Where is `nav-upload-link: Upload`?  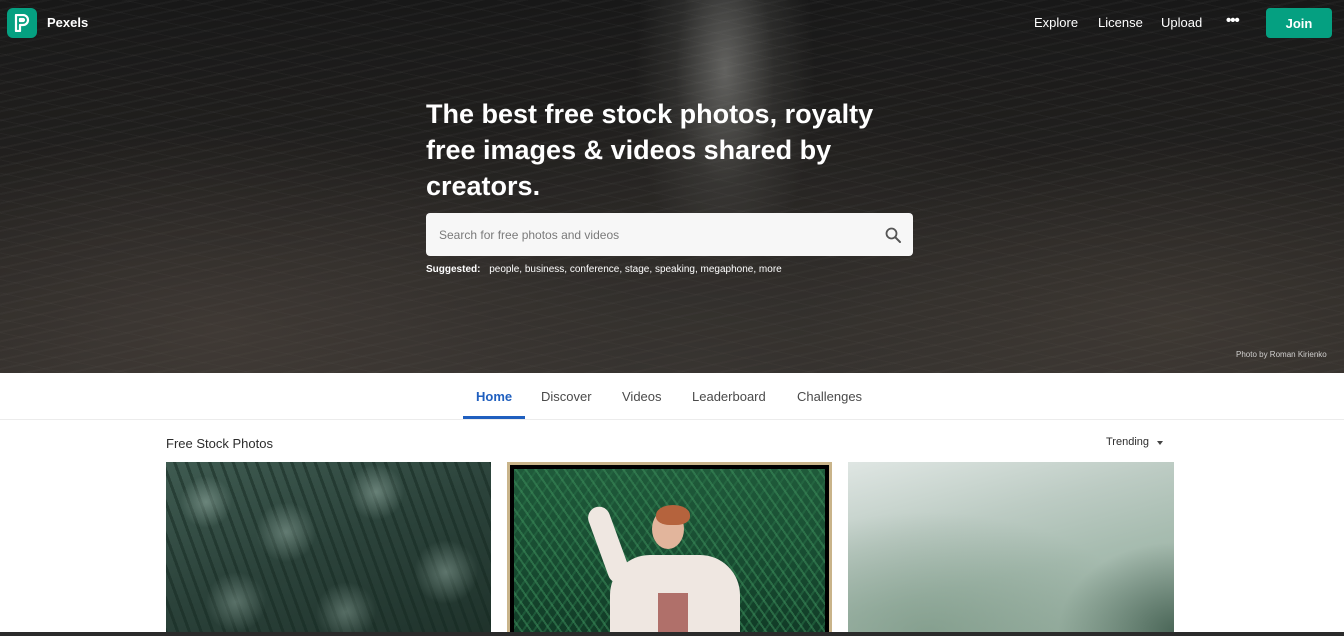 nav-upload-link: Upload is located at coordinates (1181, 22).